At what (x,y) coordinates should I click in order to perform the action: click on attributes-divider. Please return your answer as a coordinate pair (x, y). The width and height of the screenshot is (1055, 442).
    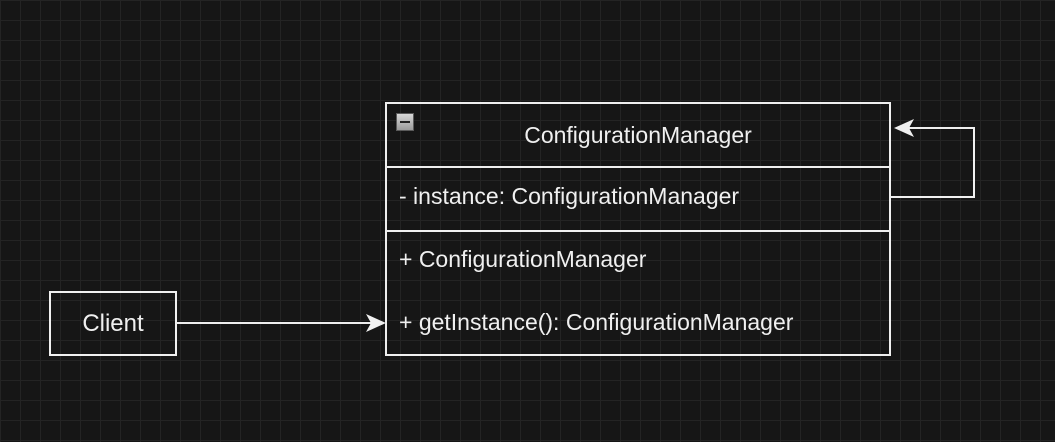
    Looking at the image, I should click on (638, 231).